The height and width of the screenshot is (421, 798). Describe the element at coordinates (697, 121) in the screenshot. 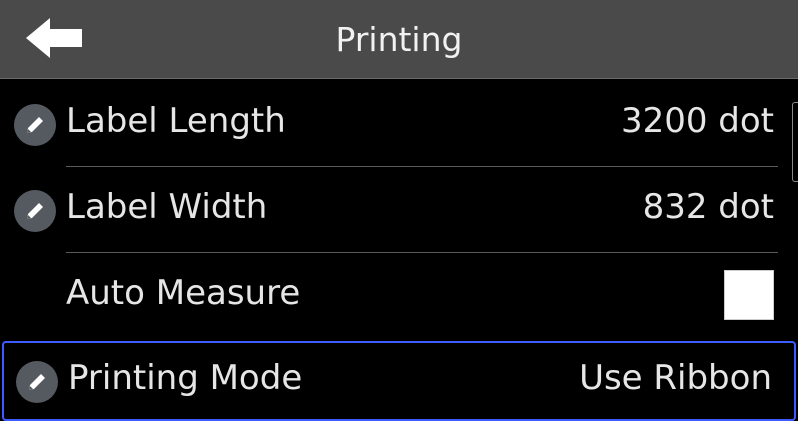

I see `setting-value: 3200 dot` at that location.